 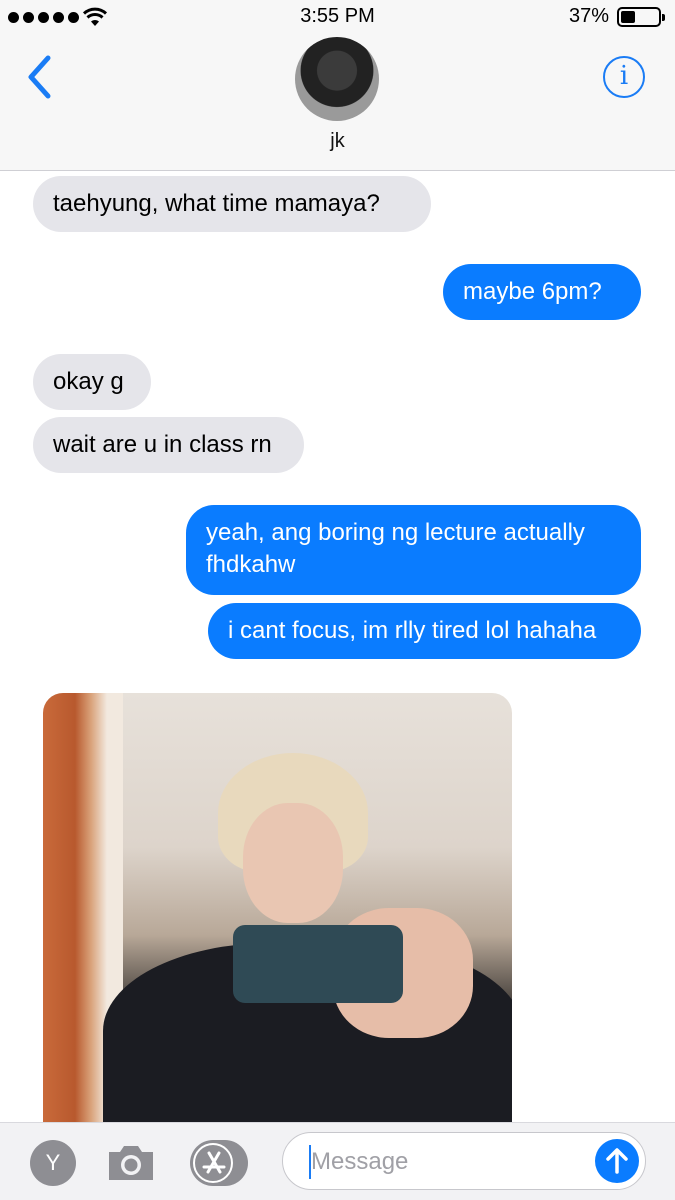 What do you see at coordinates (588, 16) in the screenshot?
I see `battery-percentage: 37%` at bounding box center [588, 16].